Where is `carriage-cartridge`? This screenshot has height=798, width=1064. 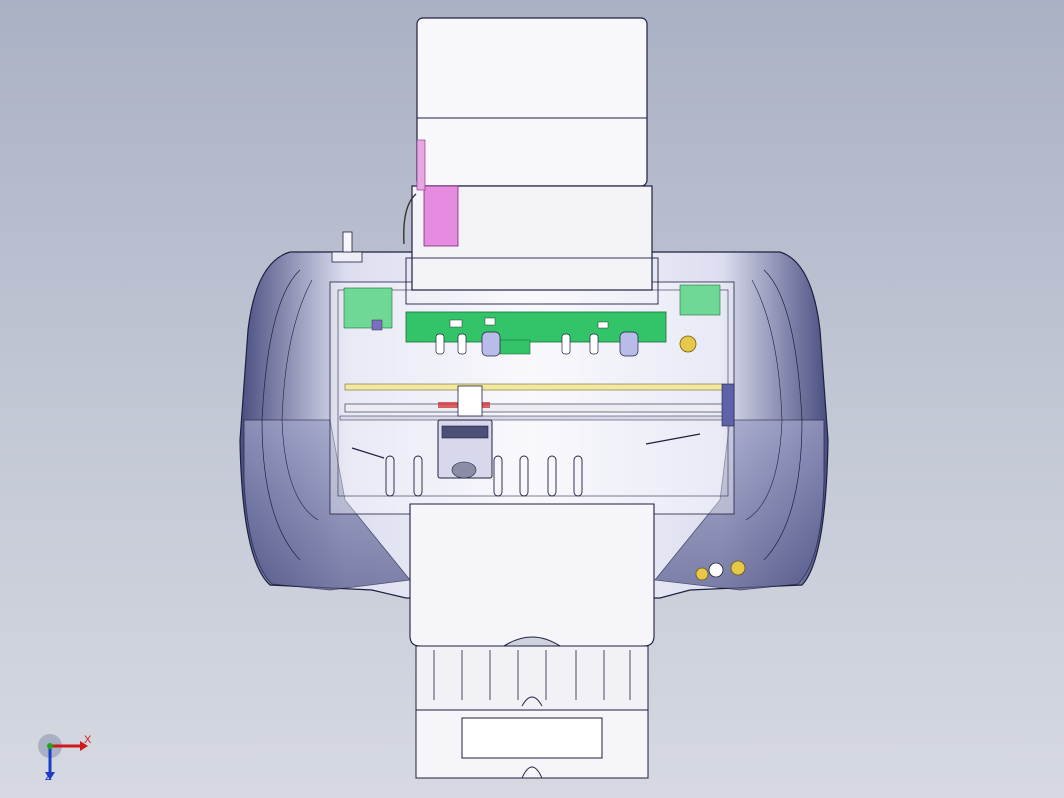
carriage-cartridge is located at coordinates (465, 432).